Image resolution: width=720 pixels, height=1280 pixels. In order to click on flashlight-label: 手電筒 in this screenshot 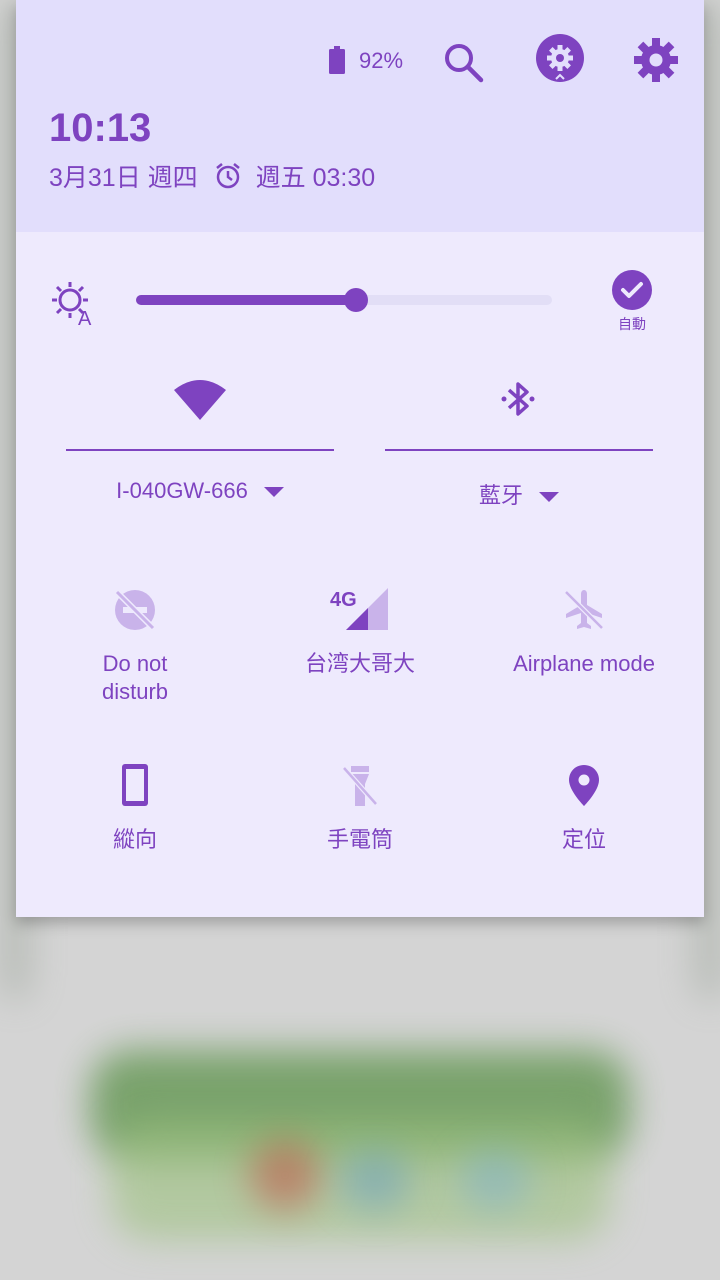, I will do `click(359, 839)`.